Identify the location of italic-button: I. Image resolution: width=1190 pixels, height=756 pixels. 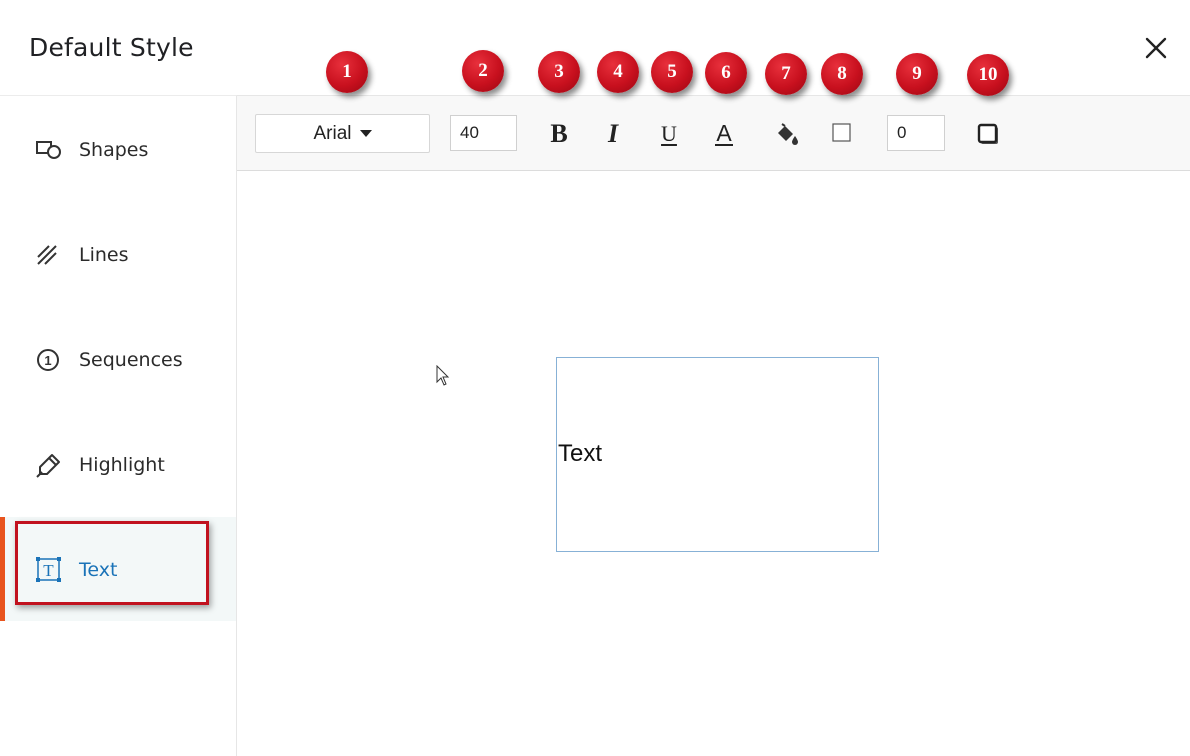
(613, 134).